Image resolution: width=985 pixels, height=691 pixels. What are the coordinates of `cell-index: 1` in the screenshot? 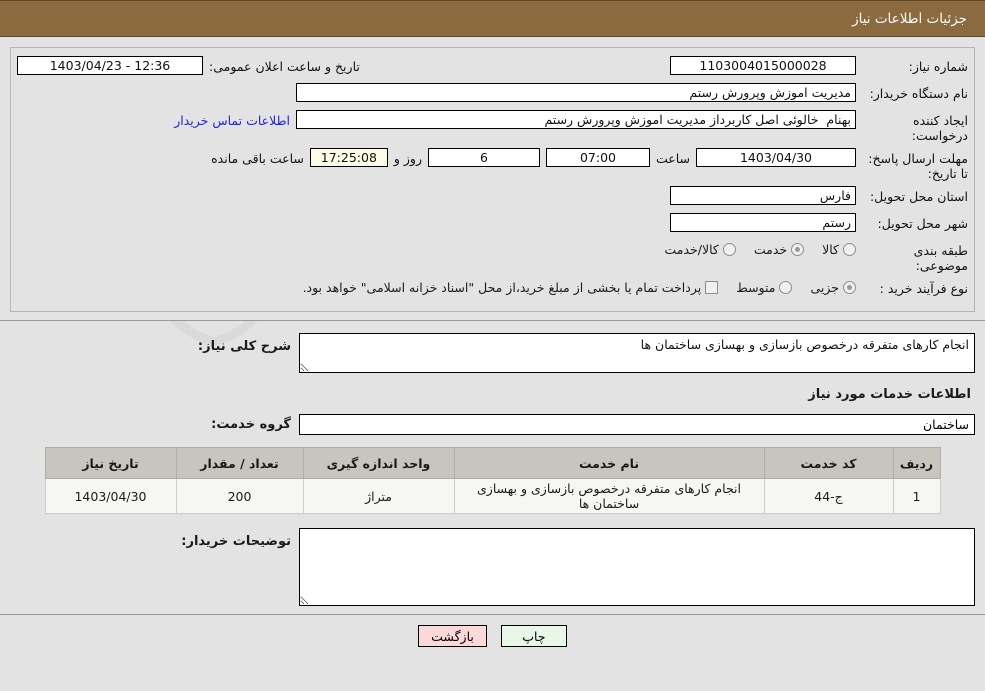 It's located at (916, 496).